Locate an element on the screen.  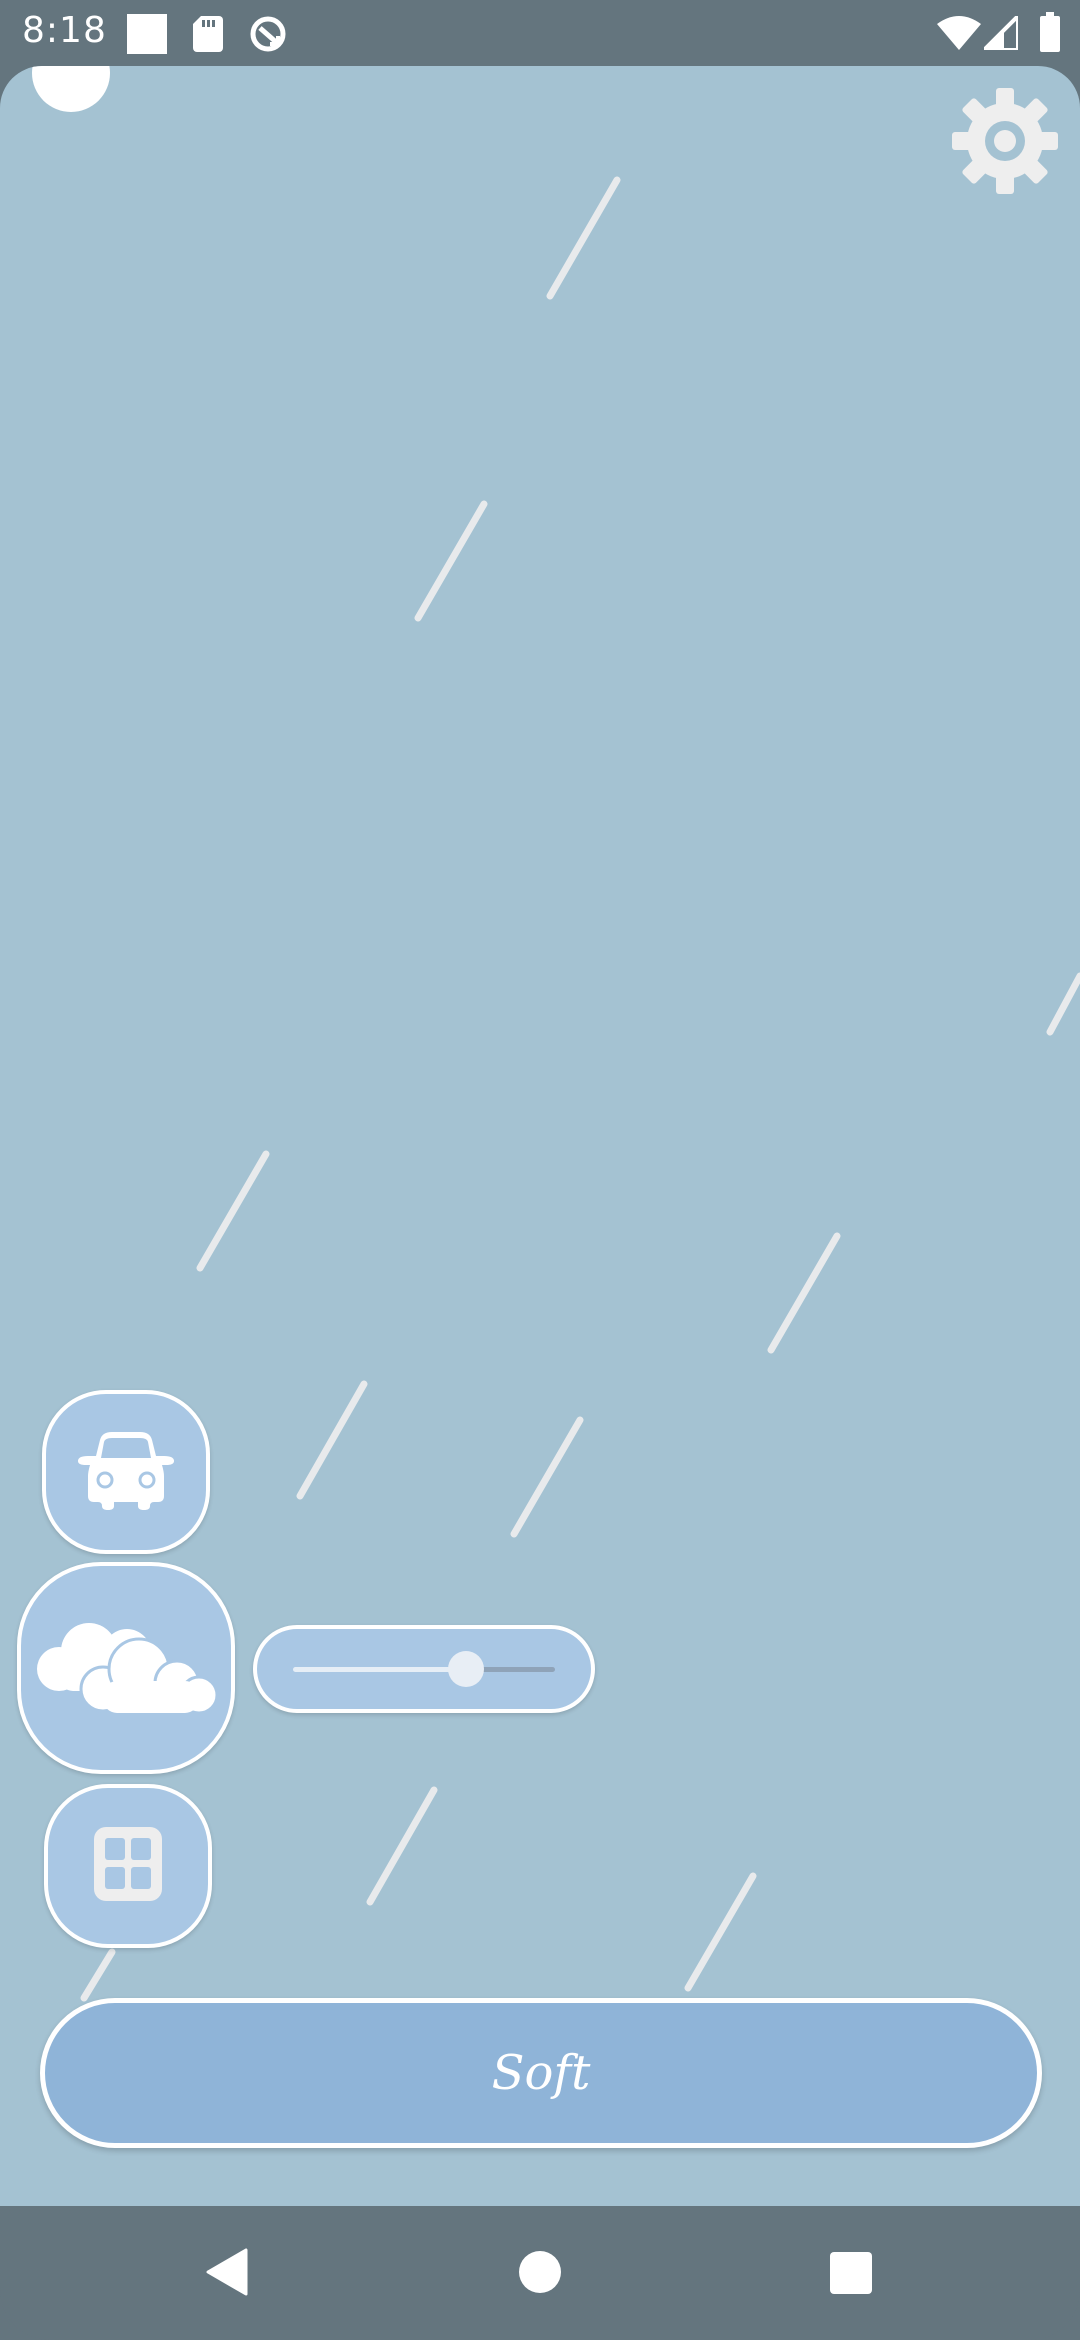
sound-type-label: Soft is located at coordinates (541, 2073).